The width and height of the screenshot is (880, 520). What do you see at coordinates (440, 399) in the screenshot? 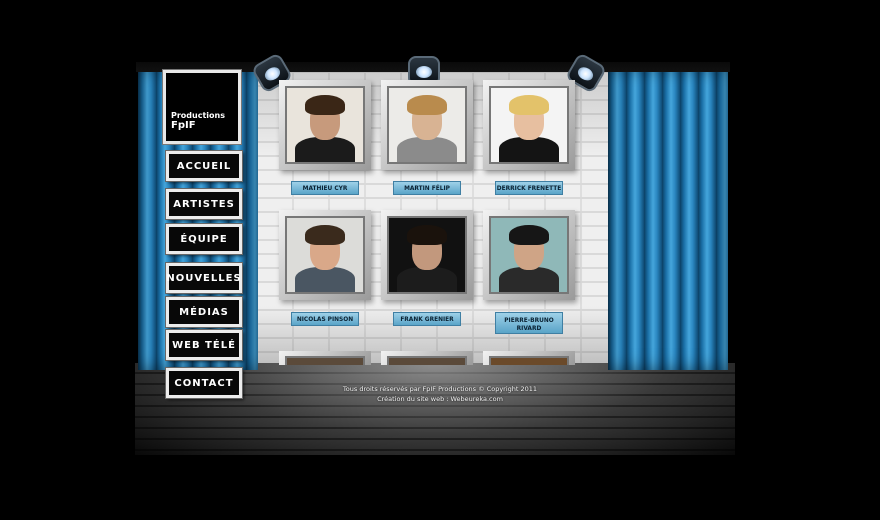
I see `site-credit-link: Création du site web : Webeureka.com` at bounding box center [440, 399].